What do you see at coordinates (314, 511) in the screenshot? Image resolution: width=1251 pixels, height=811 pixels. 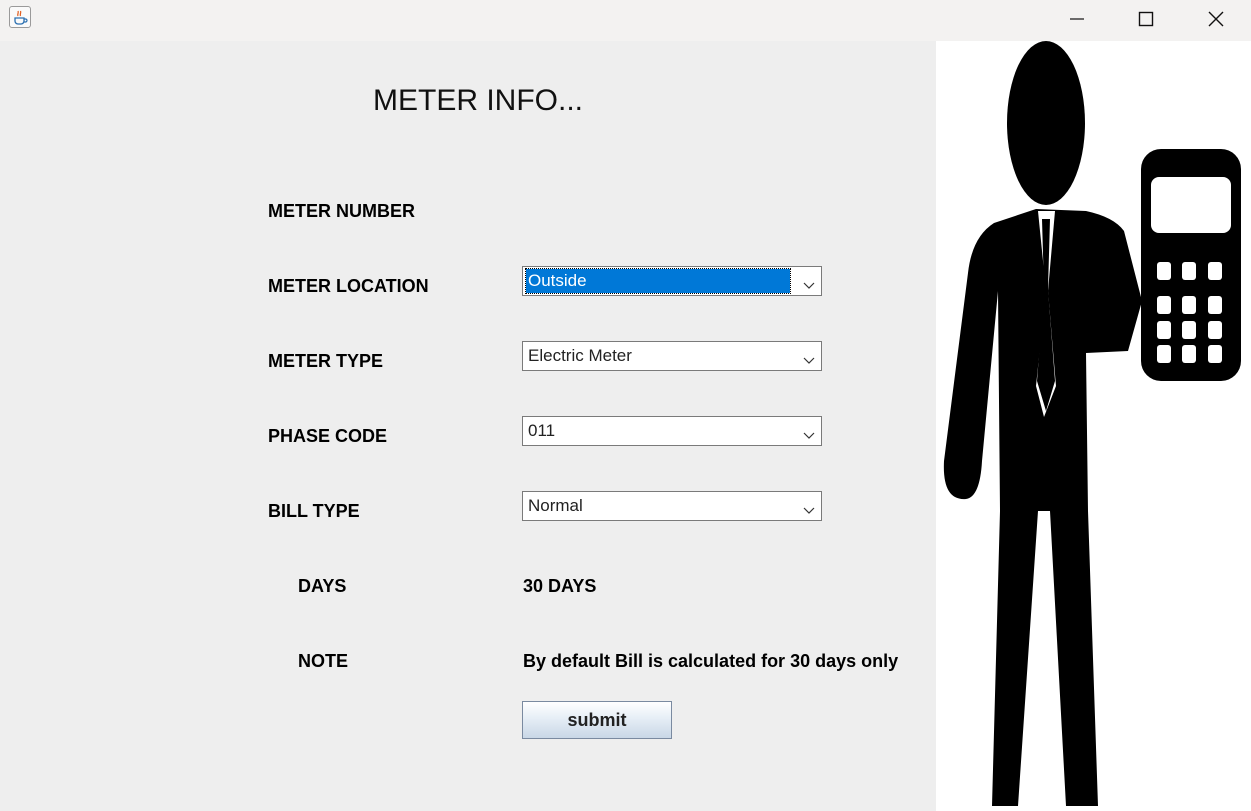 I see `bill-type-label: BILL TYPE` at bounding box center [314, 511].